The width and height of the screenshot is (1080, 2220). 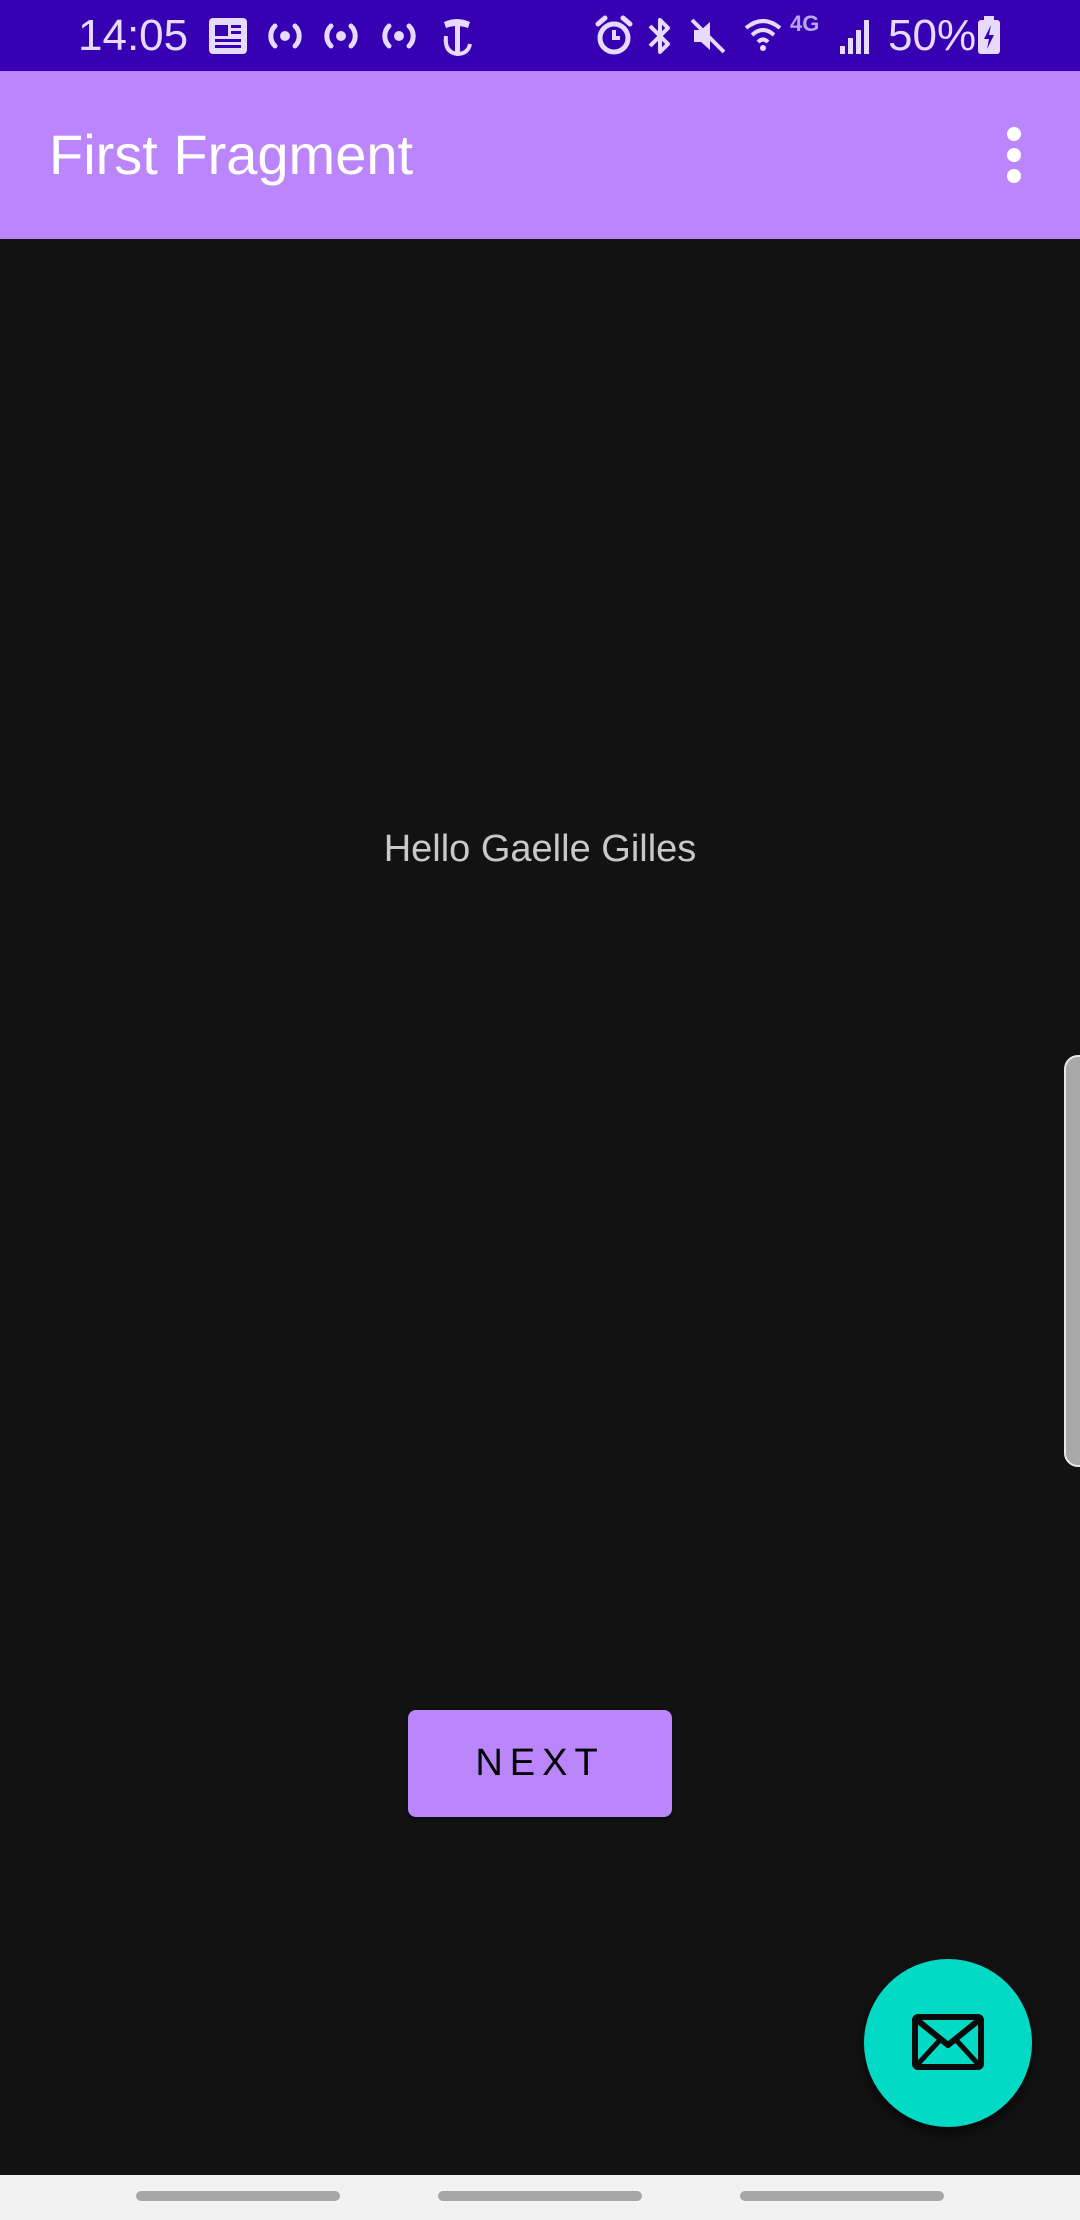 I want to click on gesture-nav-bar, so click(x=540, y=2197).